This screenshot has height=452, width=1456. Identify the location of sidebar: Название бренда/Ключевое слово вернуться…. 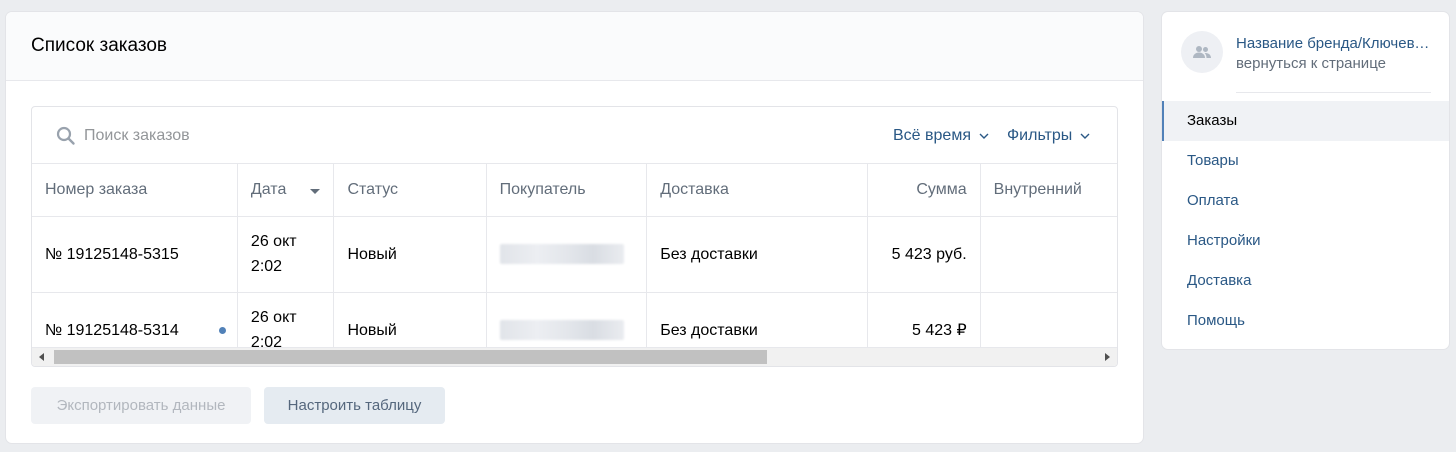
(1305, 180).